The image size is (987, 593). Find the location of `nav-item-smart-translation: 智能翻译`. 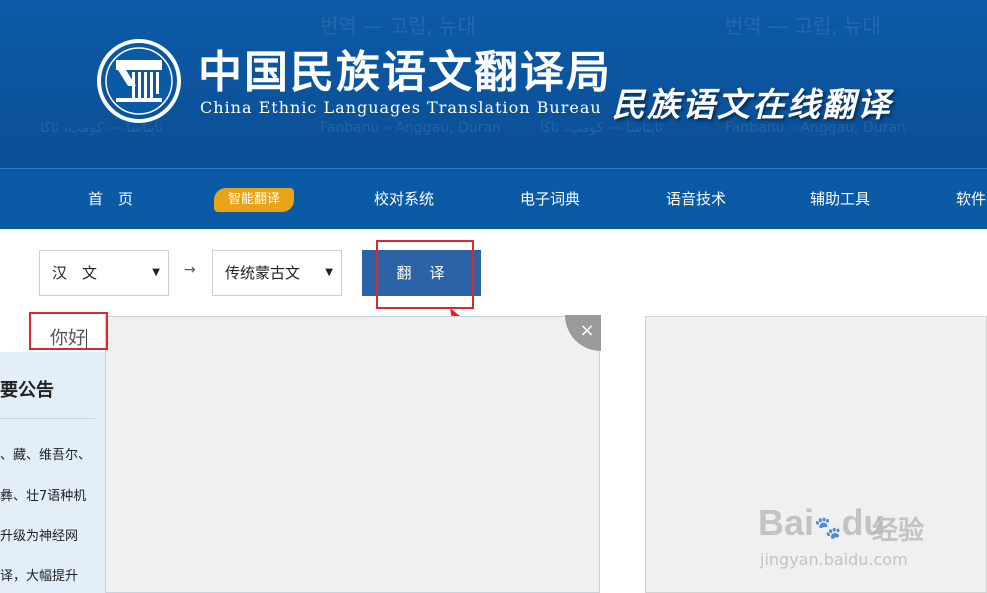

nav-item-smart-translation: 智能翻译 is located at coordinates (254, 200).